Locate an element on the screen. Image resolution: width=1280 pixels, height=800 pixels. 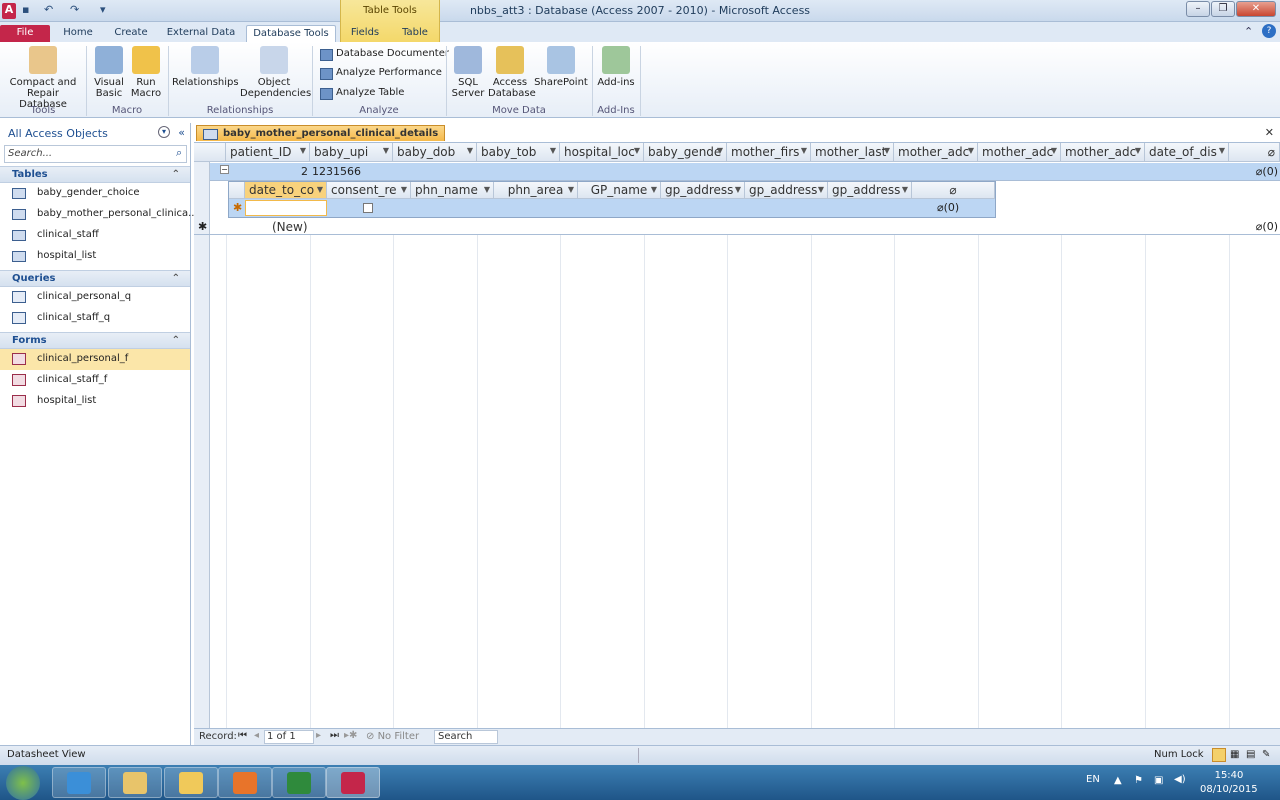
show-hidden-icons-icon: ▲ is located at coordinates (1118, 780).